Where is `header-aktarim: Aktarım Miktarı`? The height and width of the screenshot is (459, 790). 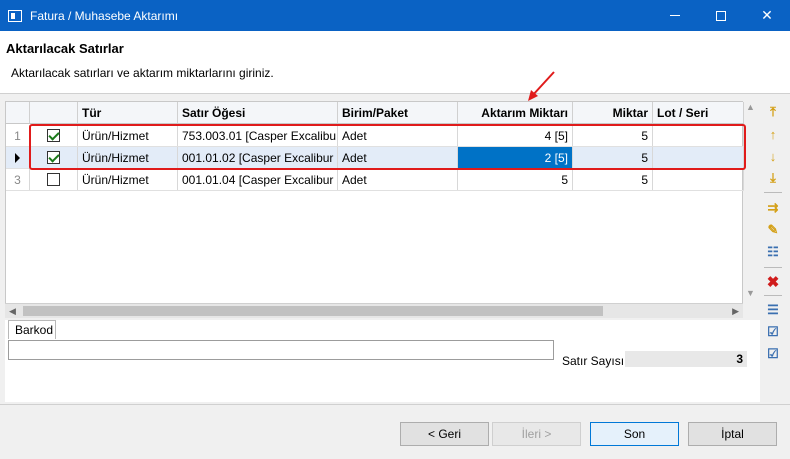
header-aktarim: Aktarım Miktarı is located at coordinates (515, 112).